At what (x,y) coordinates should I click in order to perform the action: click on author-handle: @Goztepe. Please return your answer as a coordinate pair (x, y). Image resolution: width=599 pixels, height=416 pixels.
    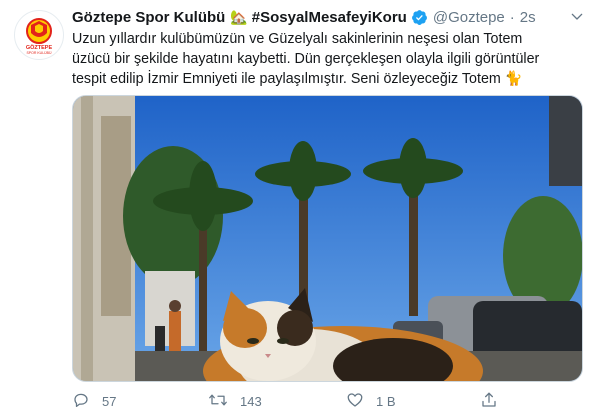
    Looking at the image, I should click on (469, 17).